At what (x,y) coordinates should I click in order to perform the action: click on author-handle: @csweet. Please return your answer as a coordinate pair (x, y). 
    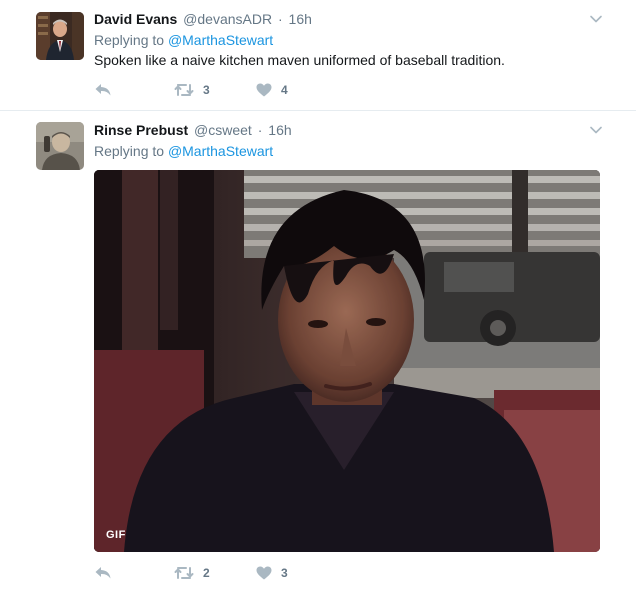
    Looking at the image, I should click on (223, 130).